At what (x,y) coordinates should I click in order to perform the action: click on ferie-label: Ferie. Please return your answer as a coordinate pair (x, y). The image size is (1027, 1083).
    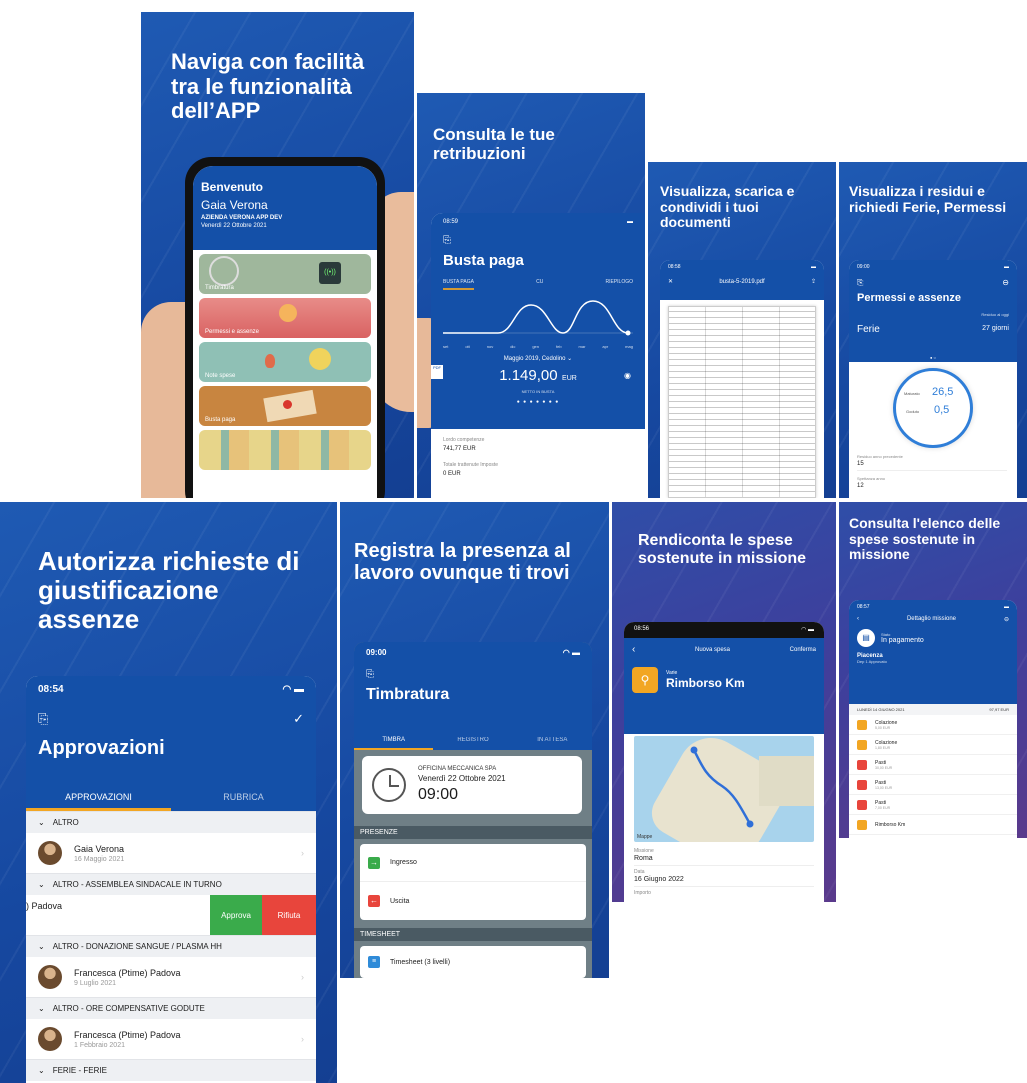
    Looking at the image, I should click on (868, 329).